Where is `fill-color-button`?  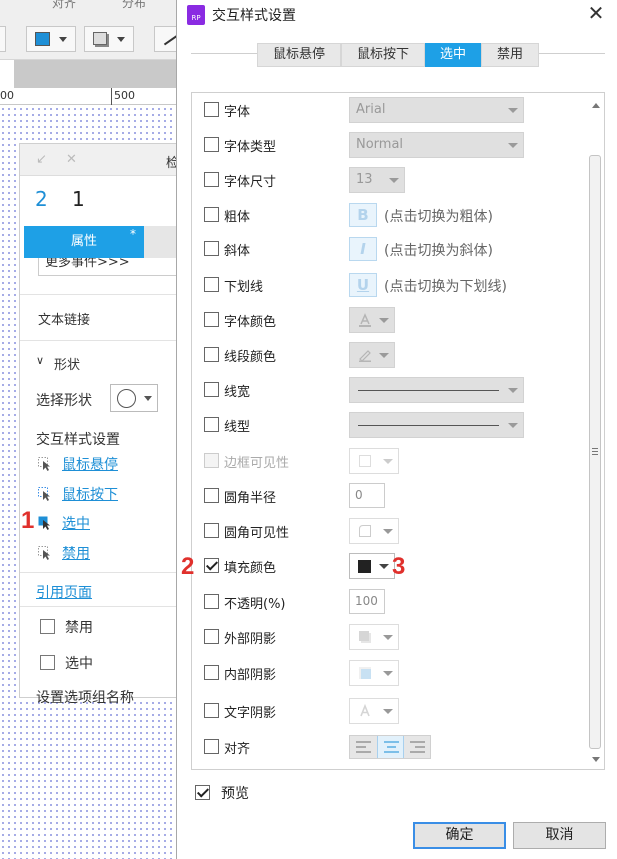 fill-color-button is located at coordinates (51, 39).